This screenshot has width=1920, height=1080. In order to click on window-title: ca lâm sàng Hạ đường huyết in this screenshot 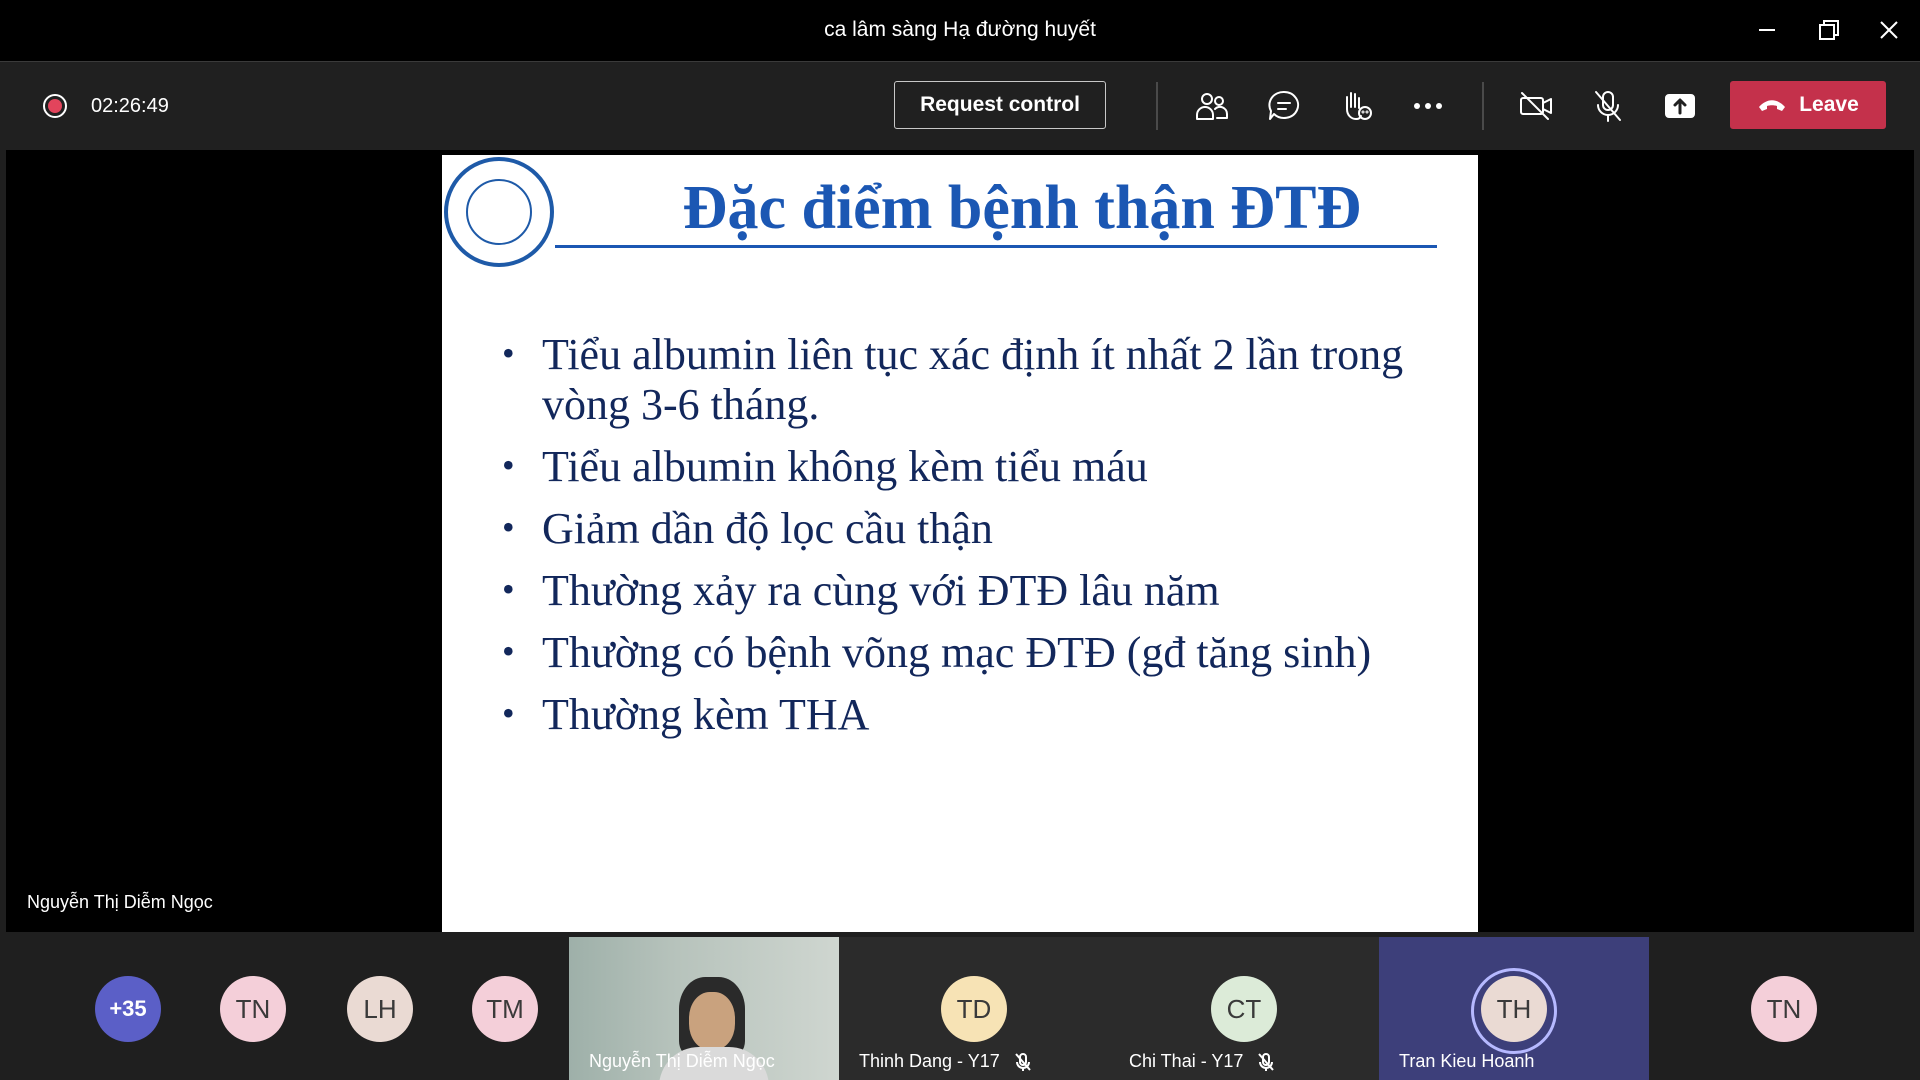, I will do `click(960, 29)`.